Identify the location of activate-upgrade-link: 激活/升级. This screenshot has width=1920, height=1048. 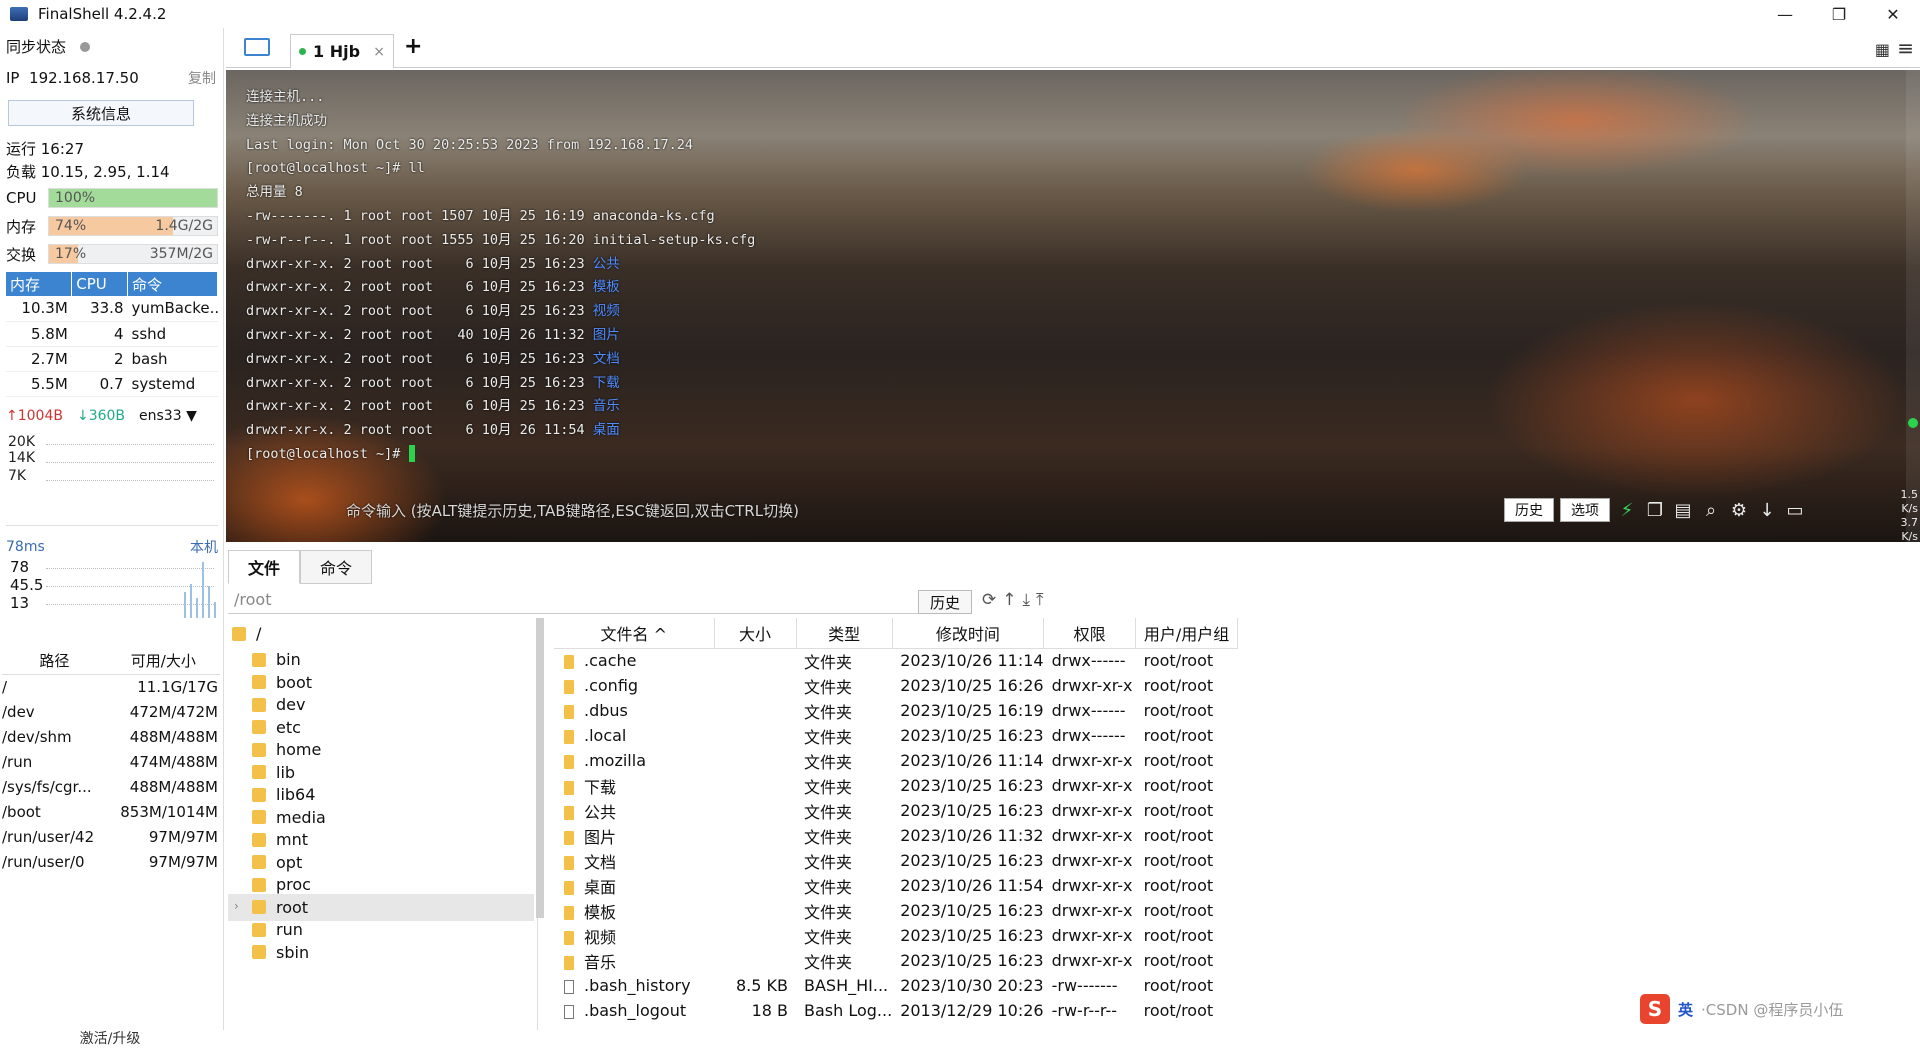
(110, 1038).